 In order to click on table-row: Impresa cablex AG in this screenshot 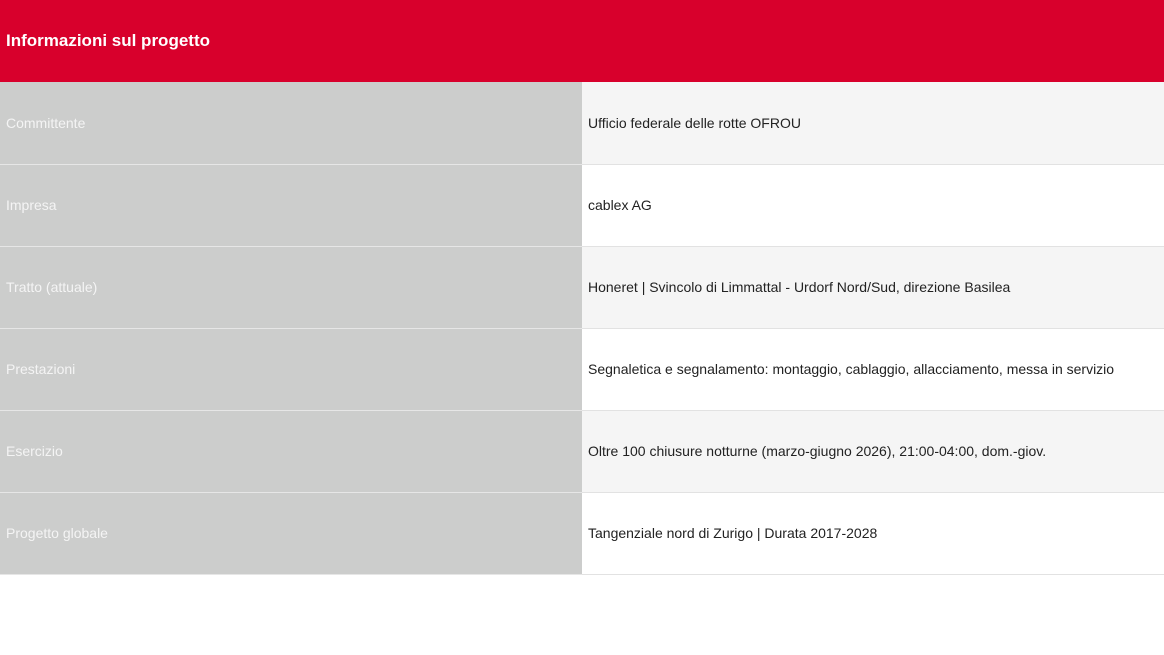, I will do `click(582, 205)`.